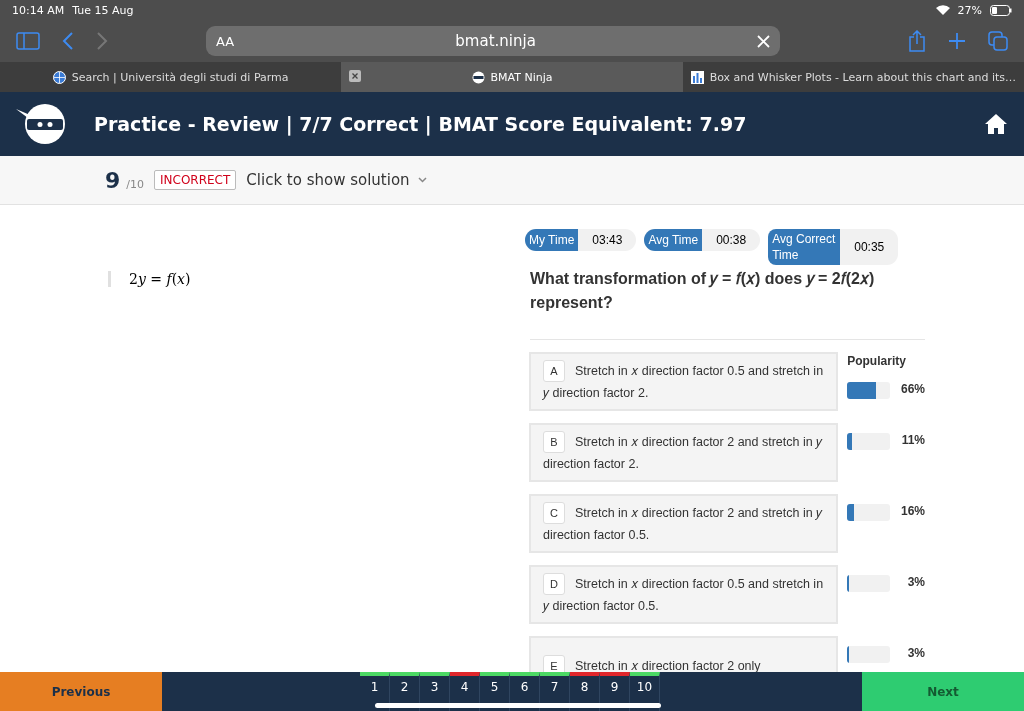  What do you see at coordinates (969, 10) in the screenshot?
I see `battery-percentage: 27%` at bounding box center [969, 10].